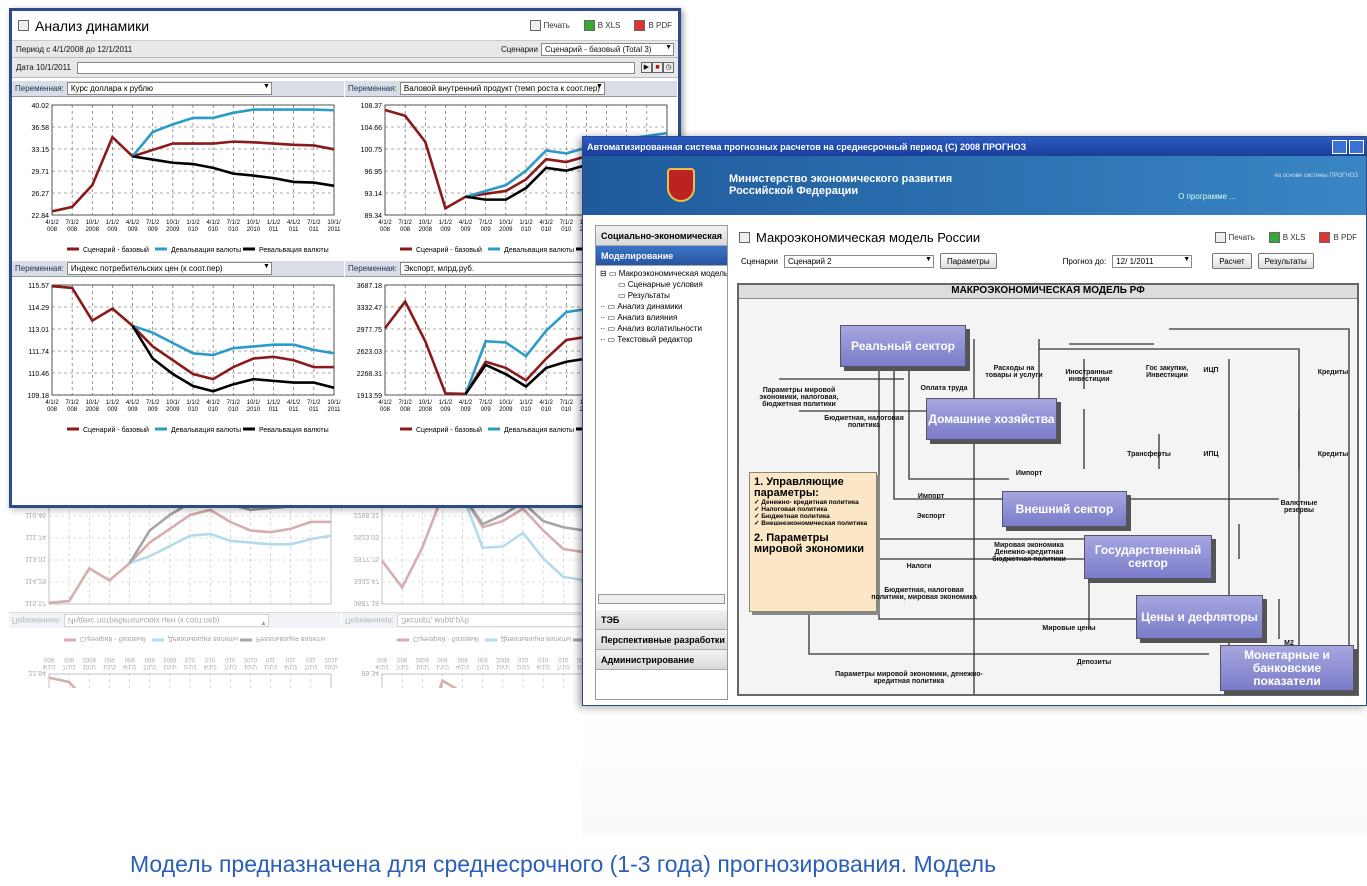 This screenshot has width=1367, height=886. I want to click on y-tick-label: 110.46, so click(38, 374).